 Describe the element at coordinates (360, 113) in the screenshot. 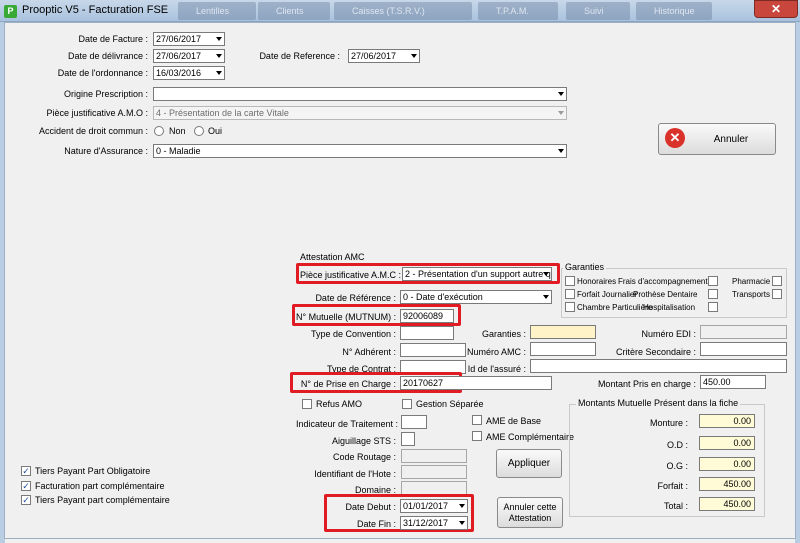

I see `piece-amo-select: 4 - Présentation de la carte Vitale` at that location.